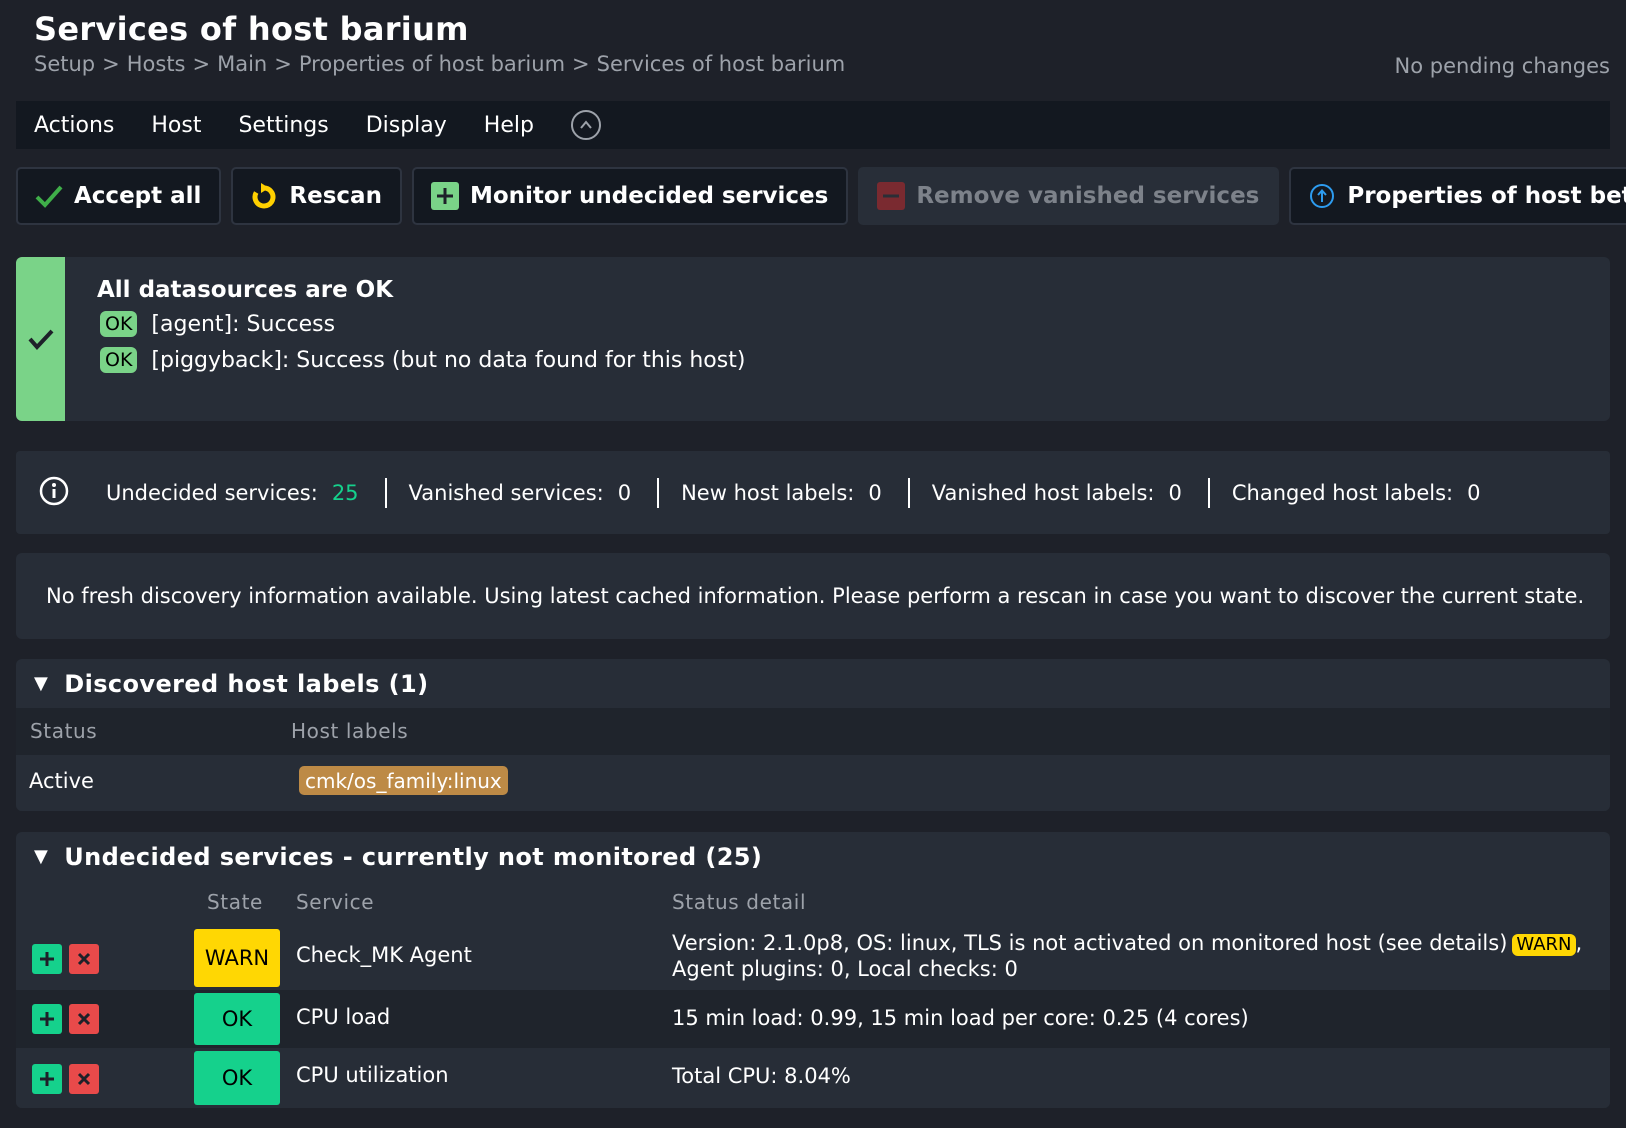 The height and width of the screenshot is (1128, 1626). Describe the element at coordinates (813, 125) in the screenshot. I see `menu-bar: Actions Host Settings Display Help` at that location.